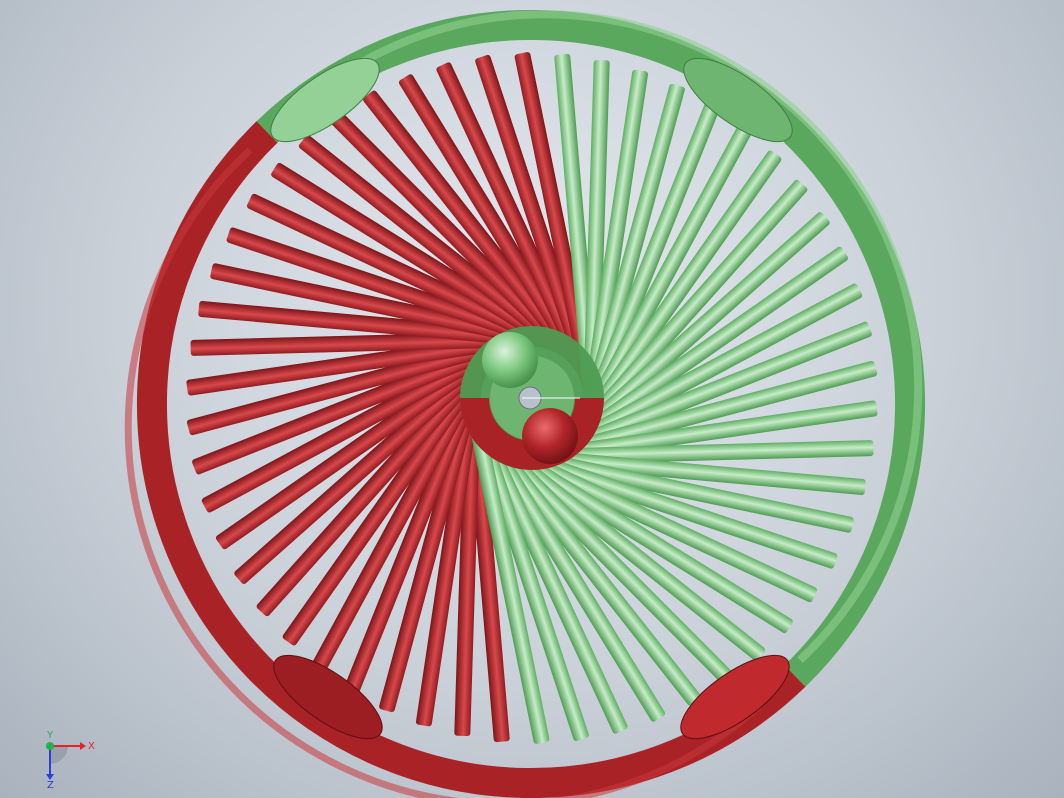  I want to click on x-axis-label: X, so click(91, 746).